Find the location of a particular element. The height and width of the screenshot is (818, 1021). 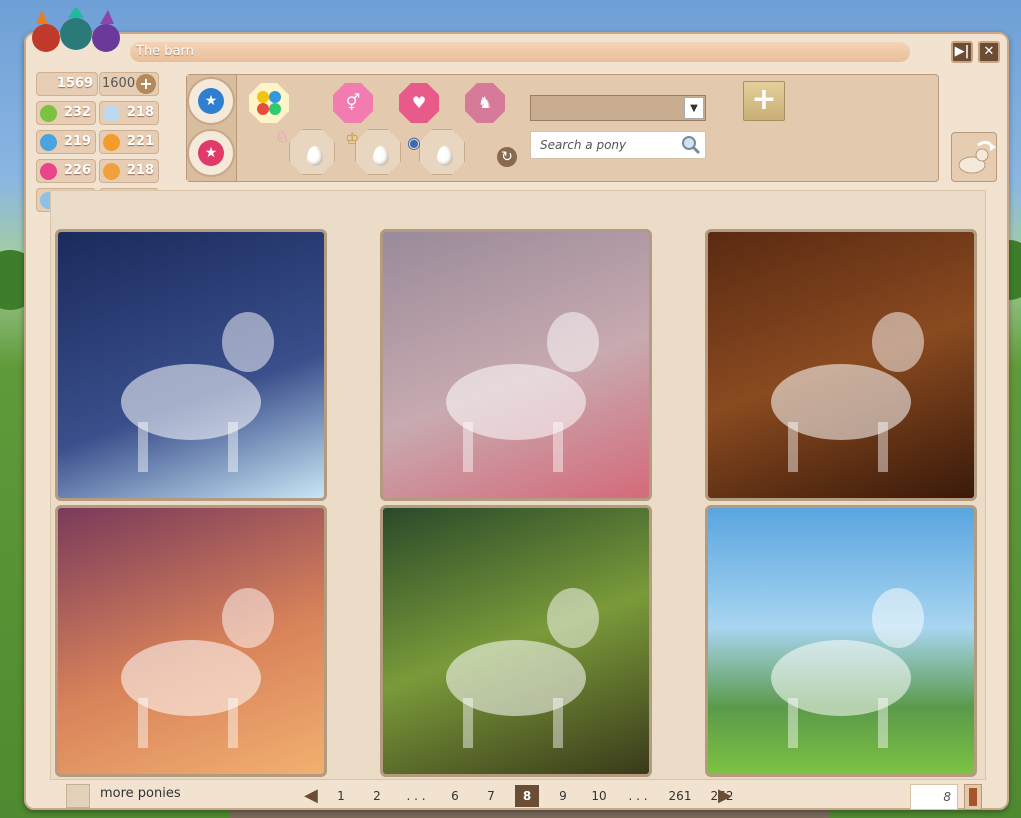

chevron-down-icon: ▼ is located at coordinates (694, 108).